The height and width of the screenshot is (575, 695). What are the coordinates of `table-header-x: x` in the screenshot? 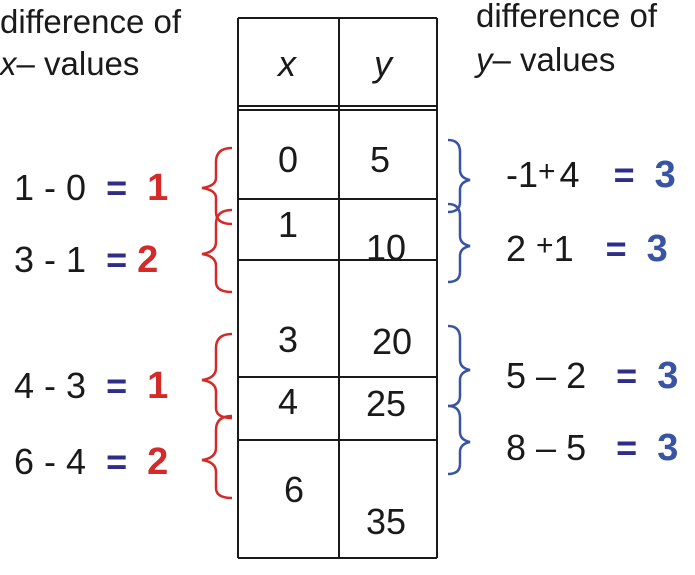 It's located at (287, 63).